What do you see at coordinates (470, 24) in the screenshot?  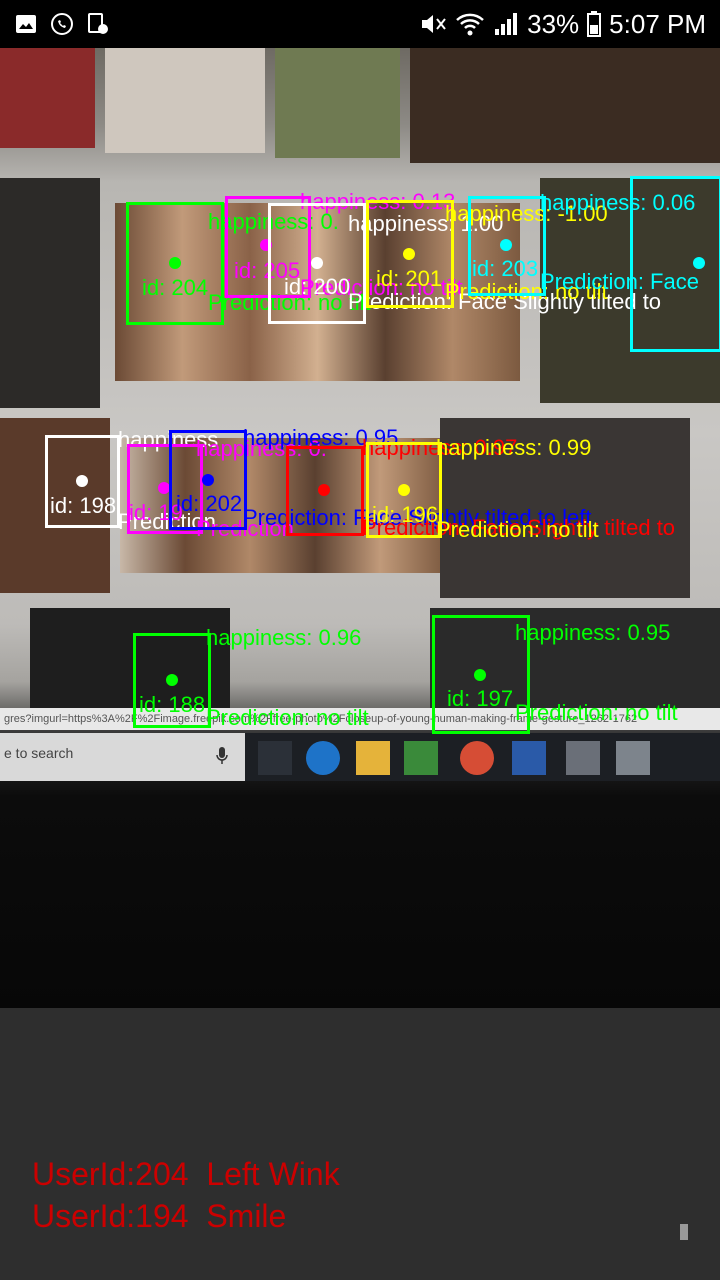 I see `wifi-icon` at bounding box center [470, 24].